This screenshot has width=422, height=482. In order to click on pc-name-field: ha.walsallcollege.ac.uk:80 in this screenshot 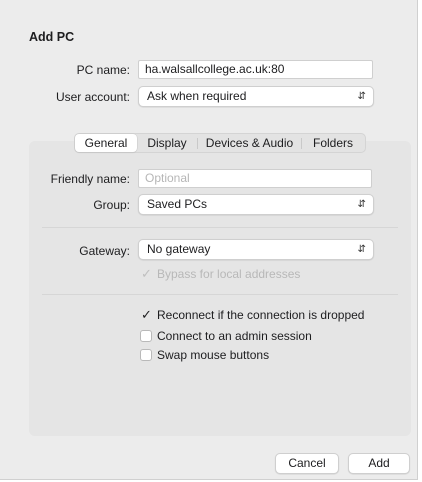, I will do `click(255, 69)`.